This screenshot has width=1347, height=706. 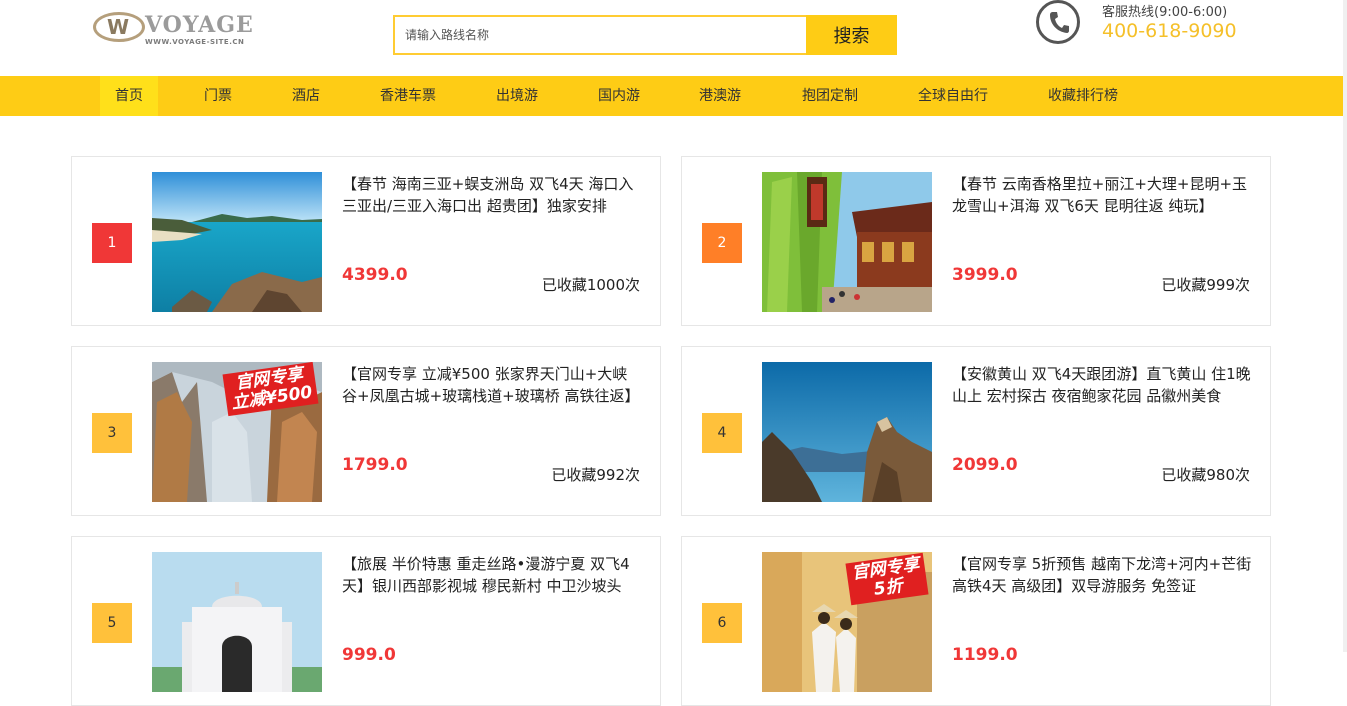 I want to click on logo-mark: W, so click(x=118, y=27).